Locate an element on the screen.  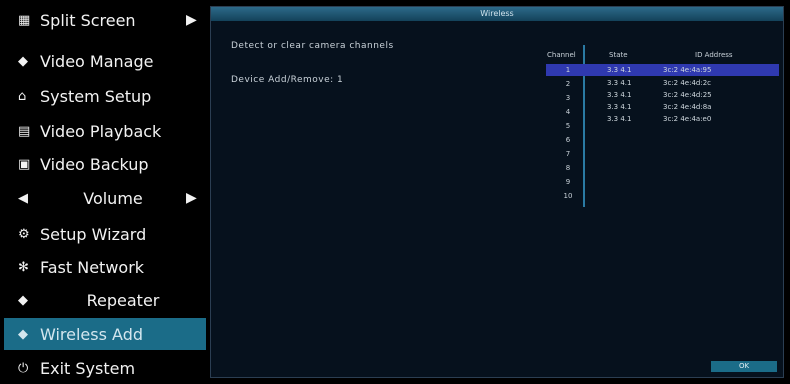
channel-number: 7 is located at coordinates (568, 154).